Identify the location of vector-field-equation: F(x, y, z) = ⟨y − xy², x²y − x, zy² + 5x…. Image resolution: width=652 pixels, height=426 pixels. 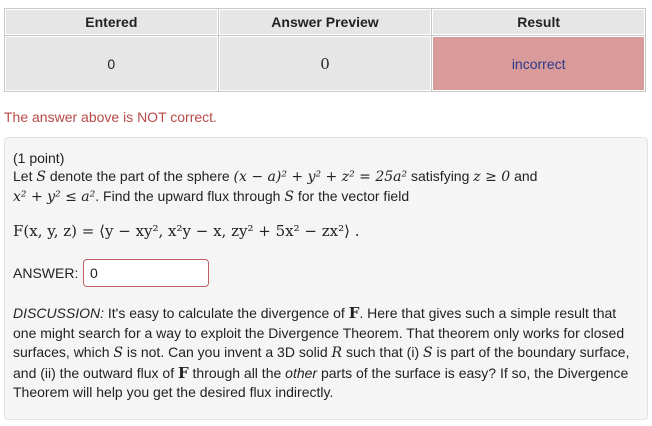
(186, 231).